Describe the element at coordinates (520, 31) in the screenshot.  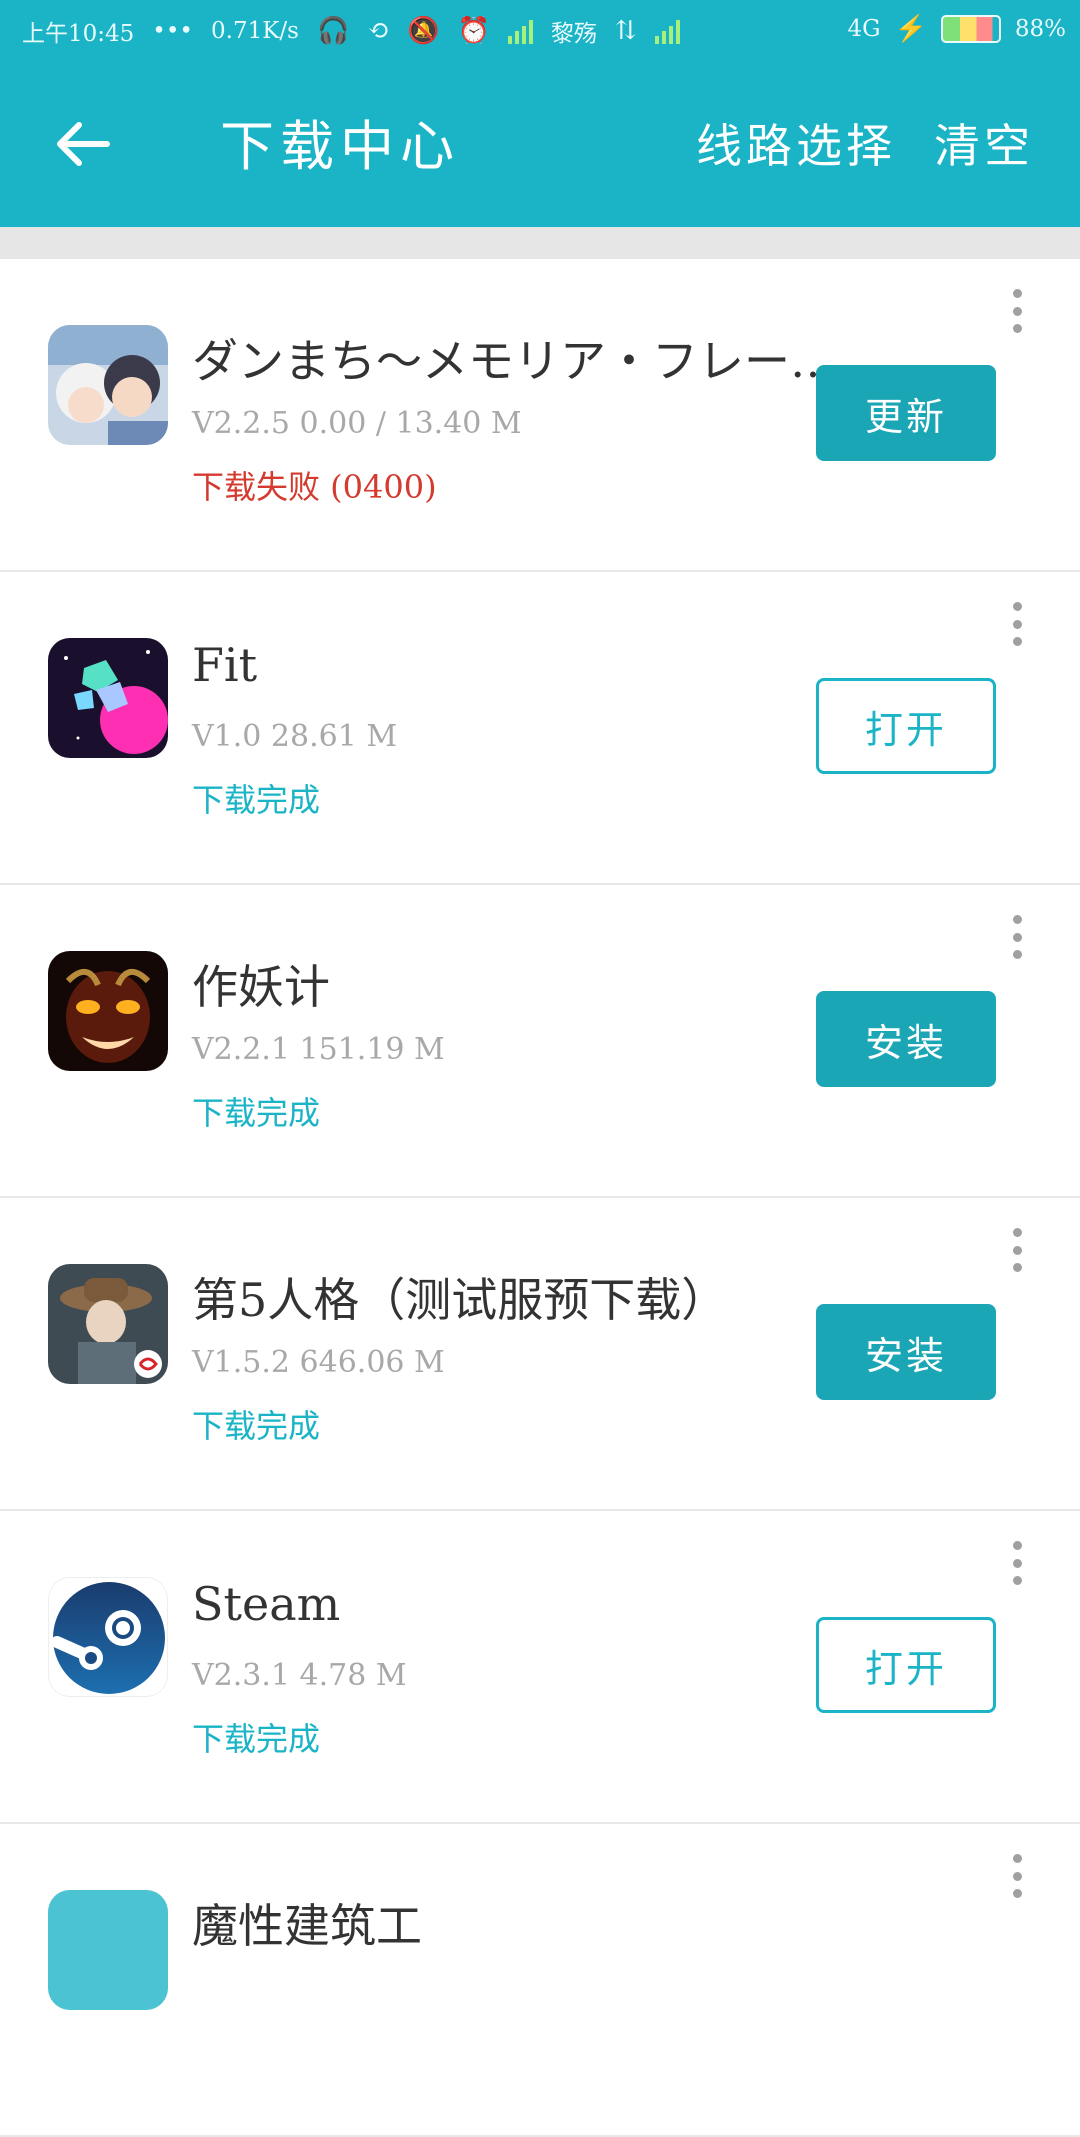
I see `signal-icon` at that location.